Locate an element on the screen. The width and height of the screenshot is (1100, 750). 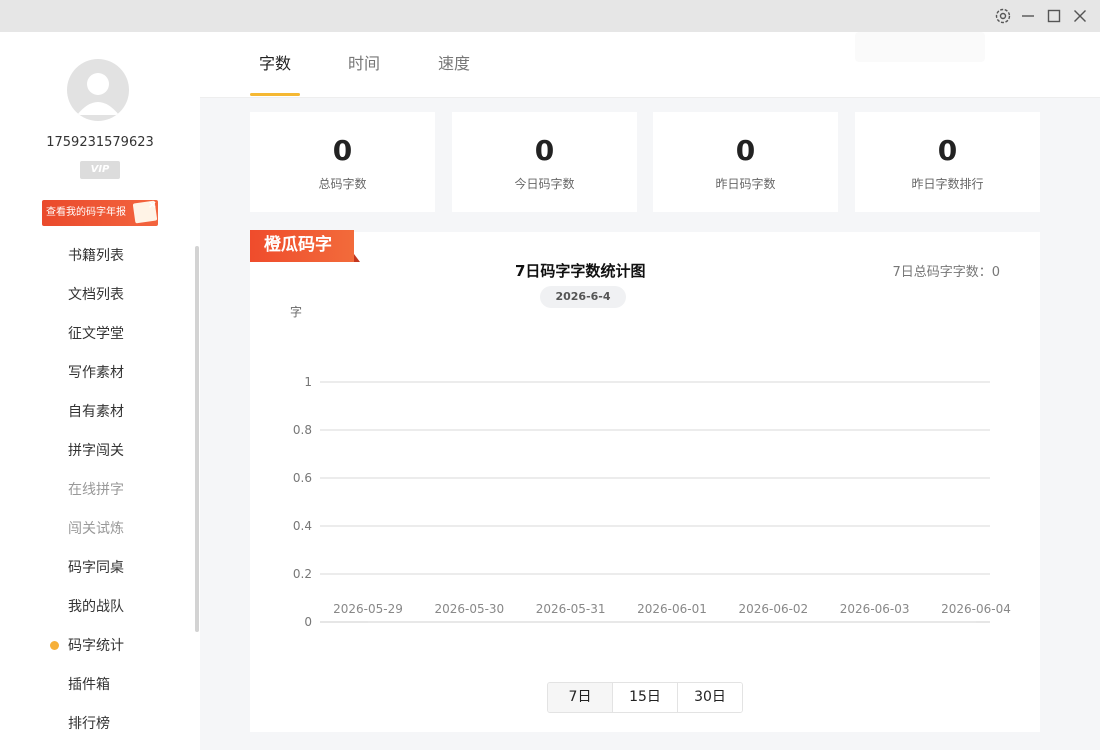
x-tick-label: 2026-06-01 is located at coordinates (672, 609).